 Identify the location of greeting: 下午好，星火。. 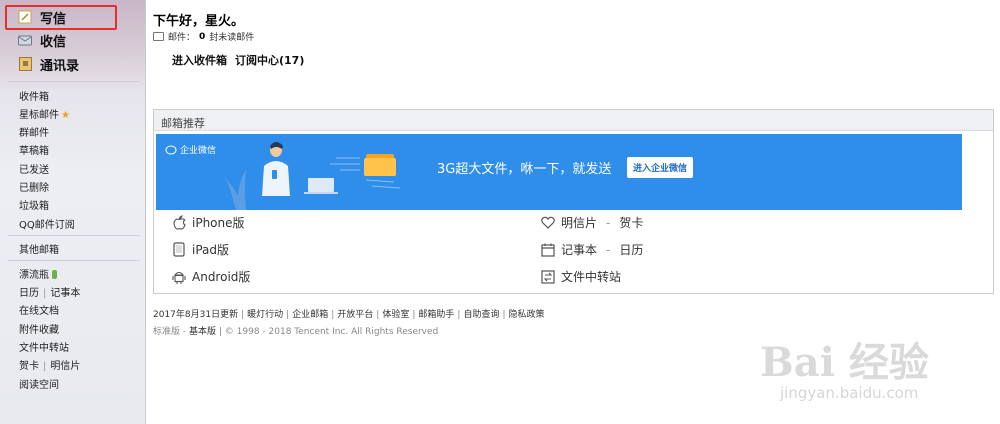
(199, 21).